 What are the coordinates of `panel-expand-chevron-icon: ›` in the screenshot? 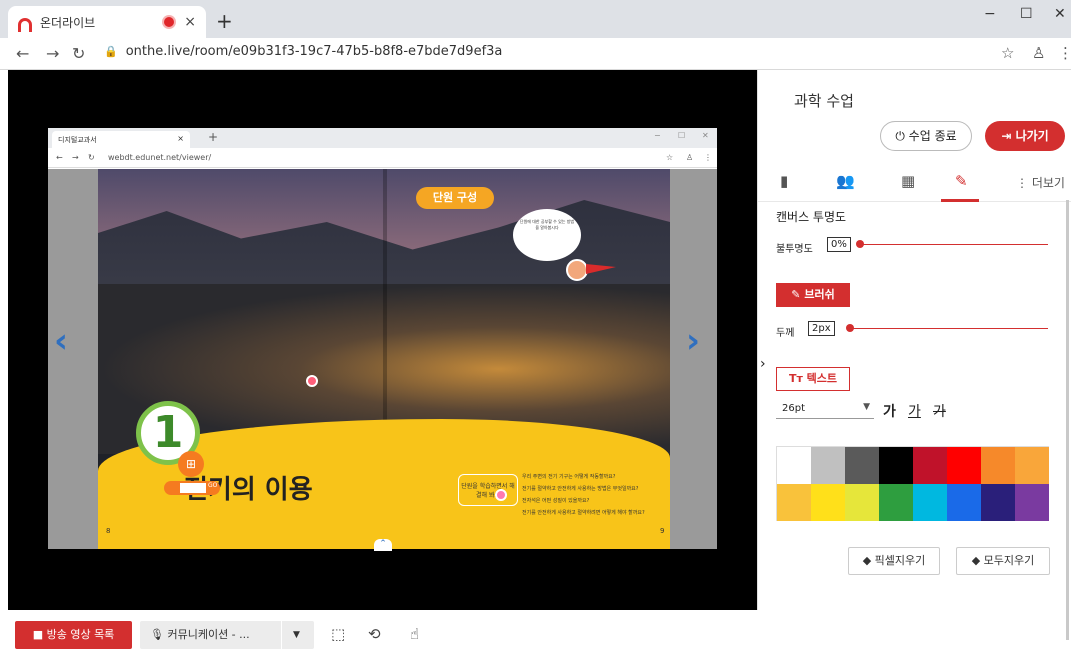 It's located at (763, 364).